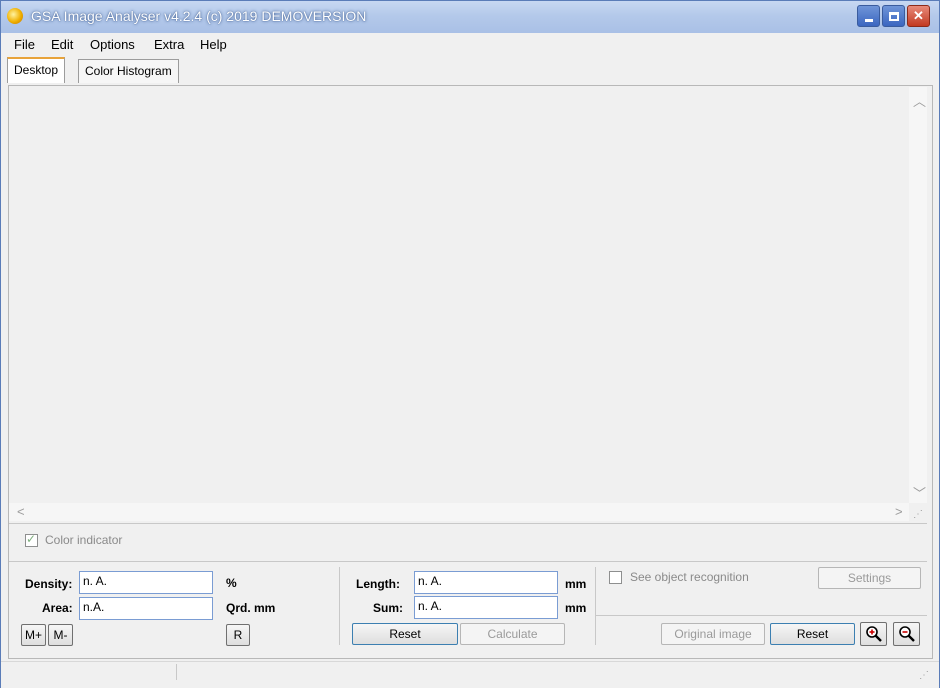 This screenshot has width=940, height=688. Describe the element at coordinates (689, 577) in the screenshot. I see `see-object-recognition-label: See object recognition` at that location.